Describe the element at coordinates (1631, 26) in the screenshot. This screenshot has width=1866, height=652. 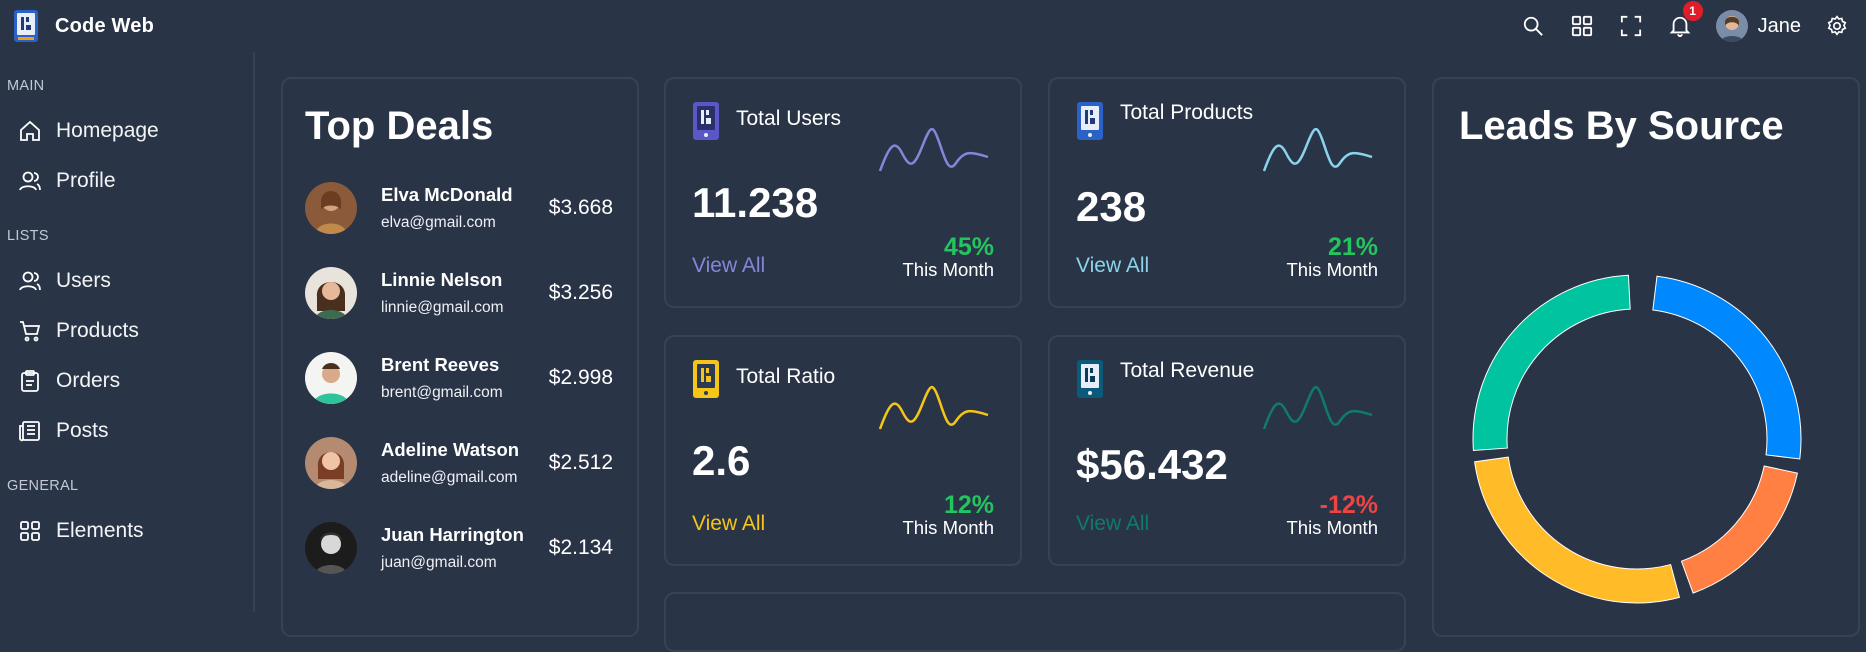
I see `fullscreen-icon` at that location.